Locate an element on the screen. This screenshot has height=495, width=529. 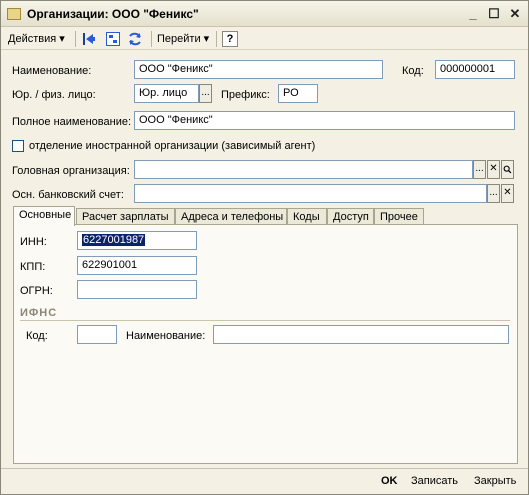
name-label: Наименование: is located at coordinates (52, 71).